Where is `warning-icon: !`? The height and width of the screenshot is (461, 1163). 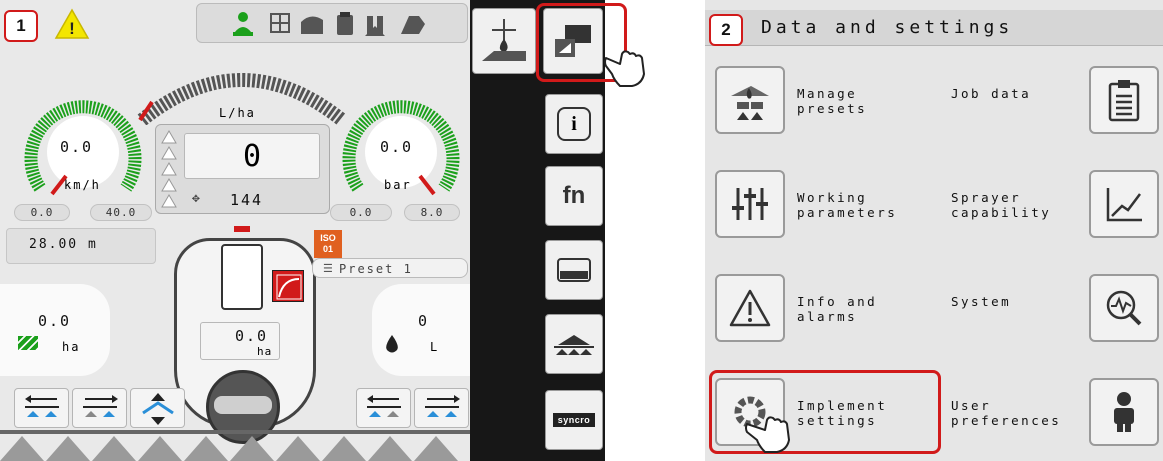 warning-icon: ! is located at coordinates (72, 24).